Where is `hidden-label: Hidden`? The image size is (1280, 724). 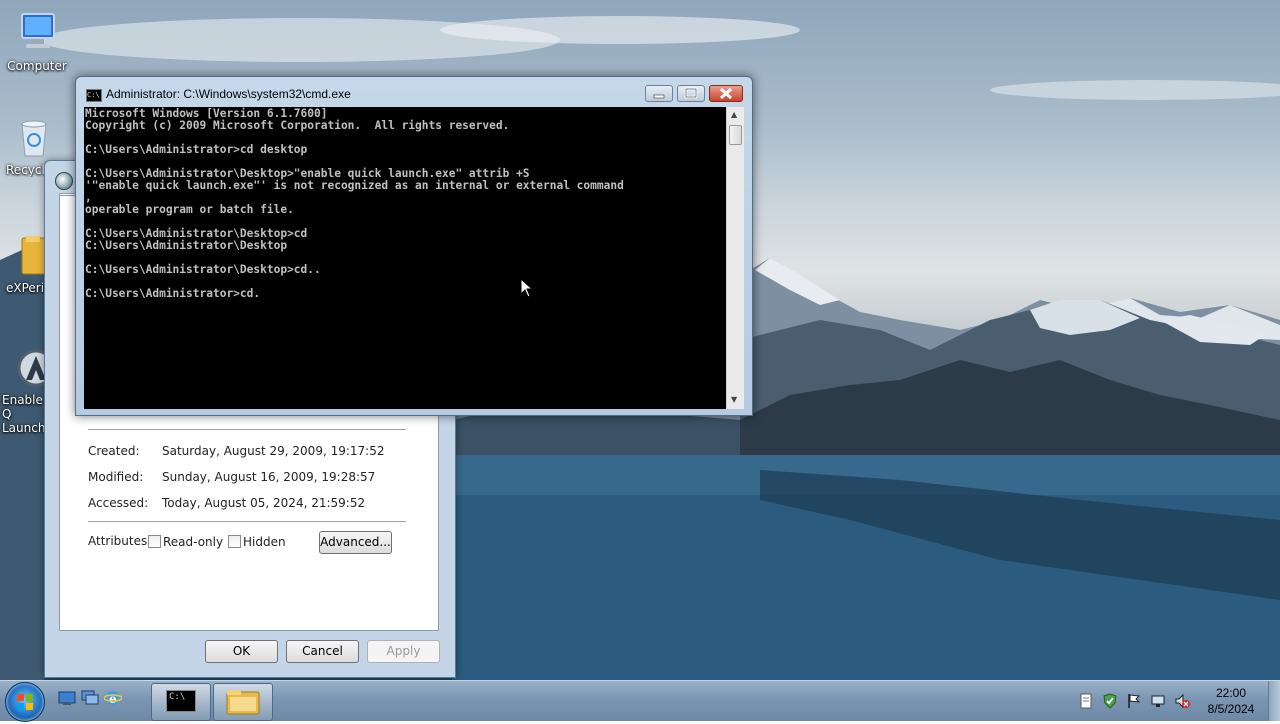 hidden-label: Hidden is located at coordinates (264, 542).